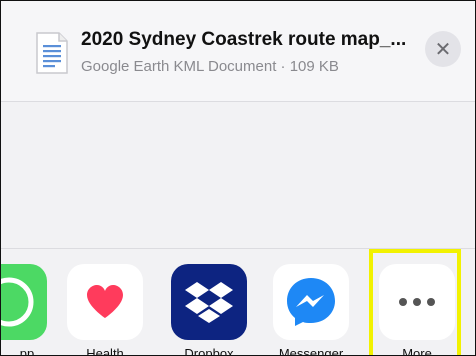  Describe the element at coordinates (52, 53) in the screenshot. I see `document-icon` at that location.